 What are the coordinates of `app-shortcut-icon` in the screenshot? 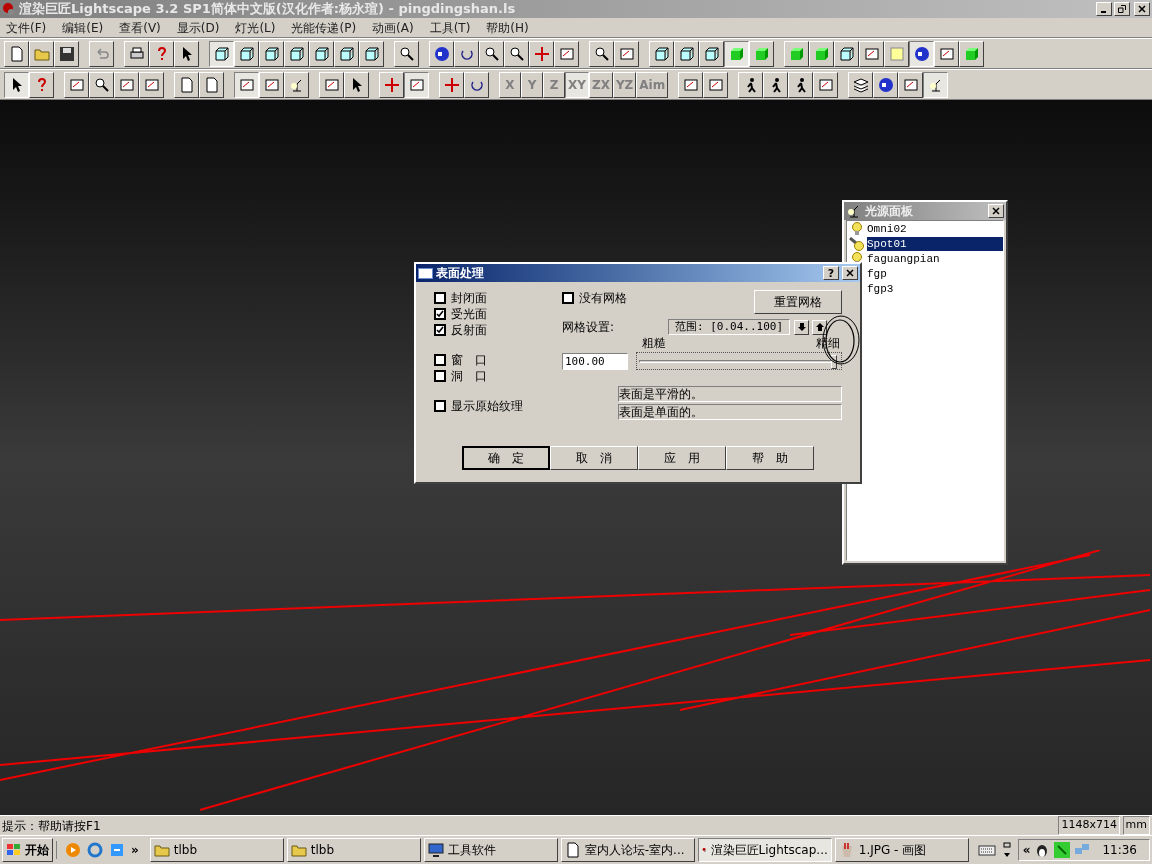 It's located at (117, 850).